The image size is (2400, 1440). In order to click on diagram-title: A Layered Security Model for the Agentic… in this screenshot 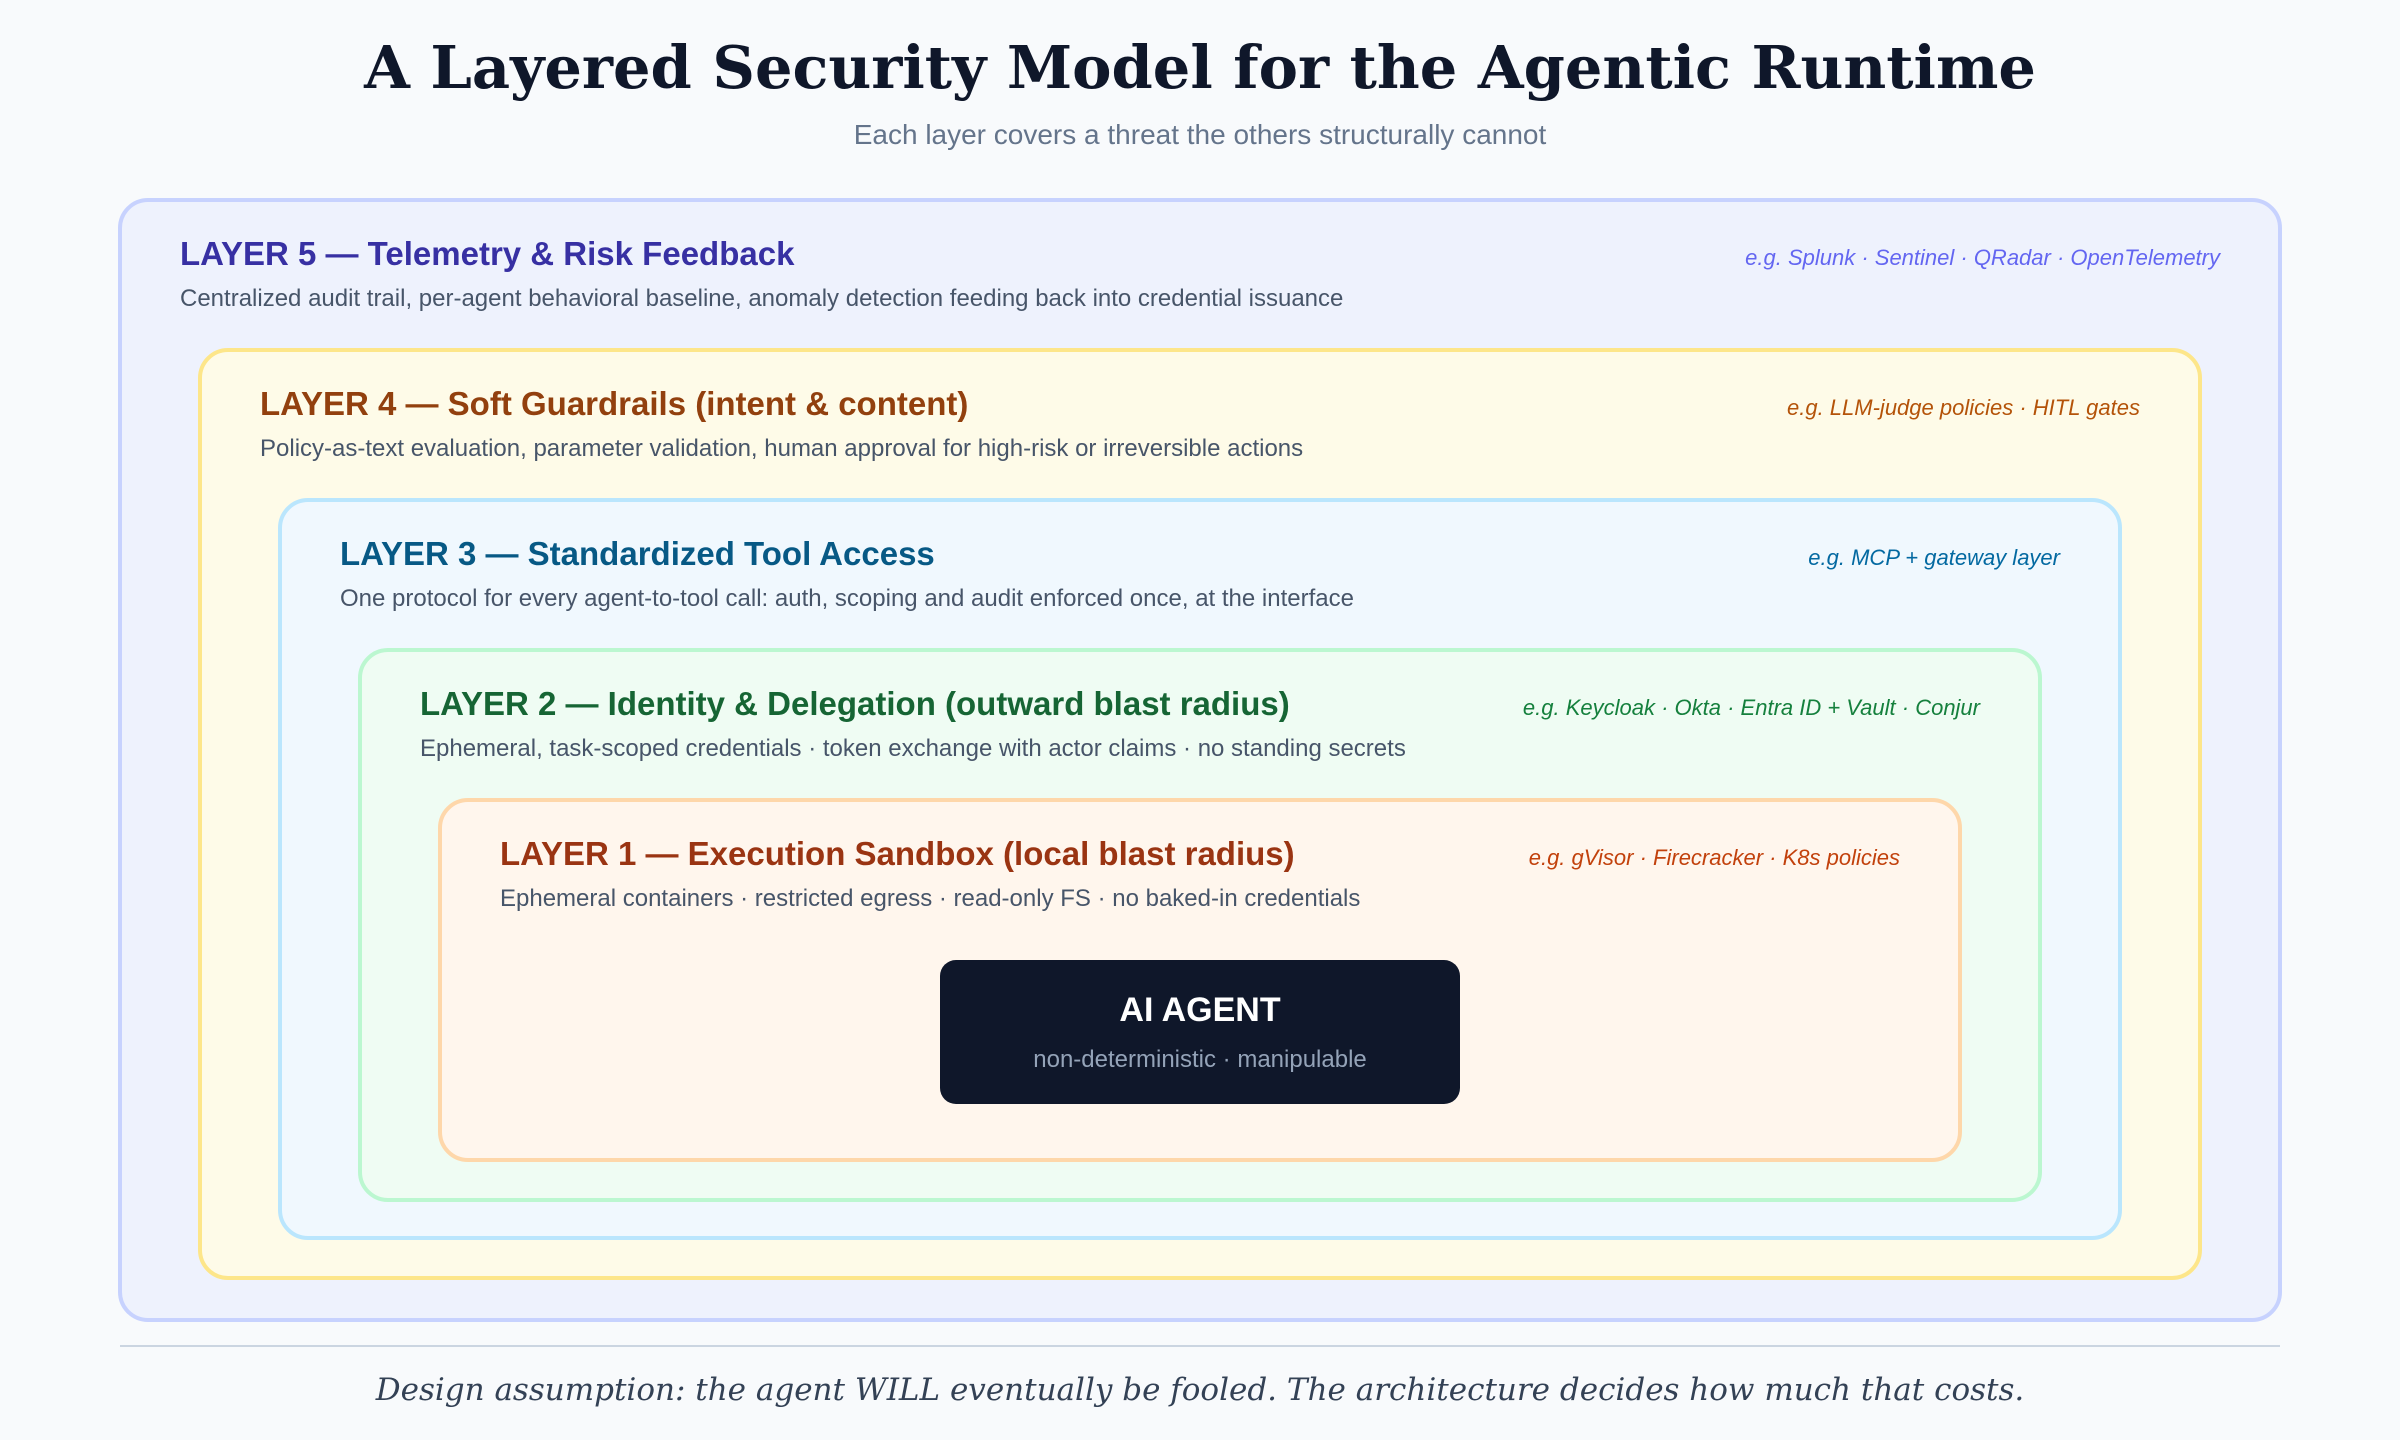, I will do `click(1200, 67)`.